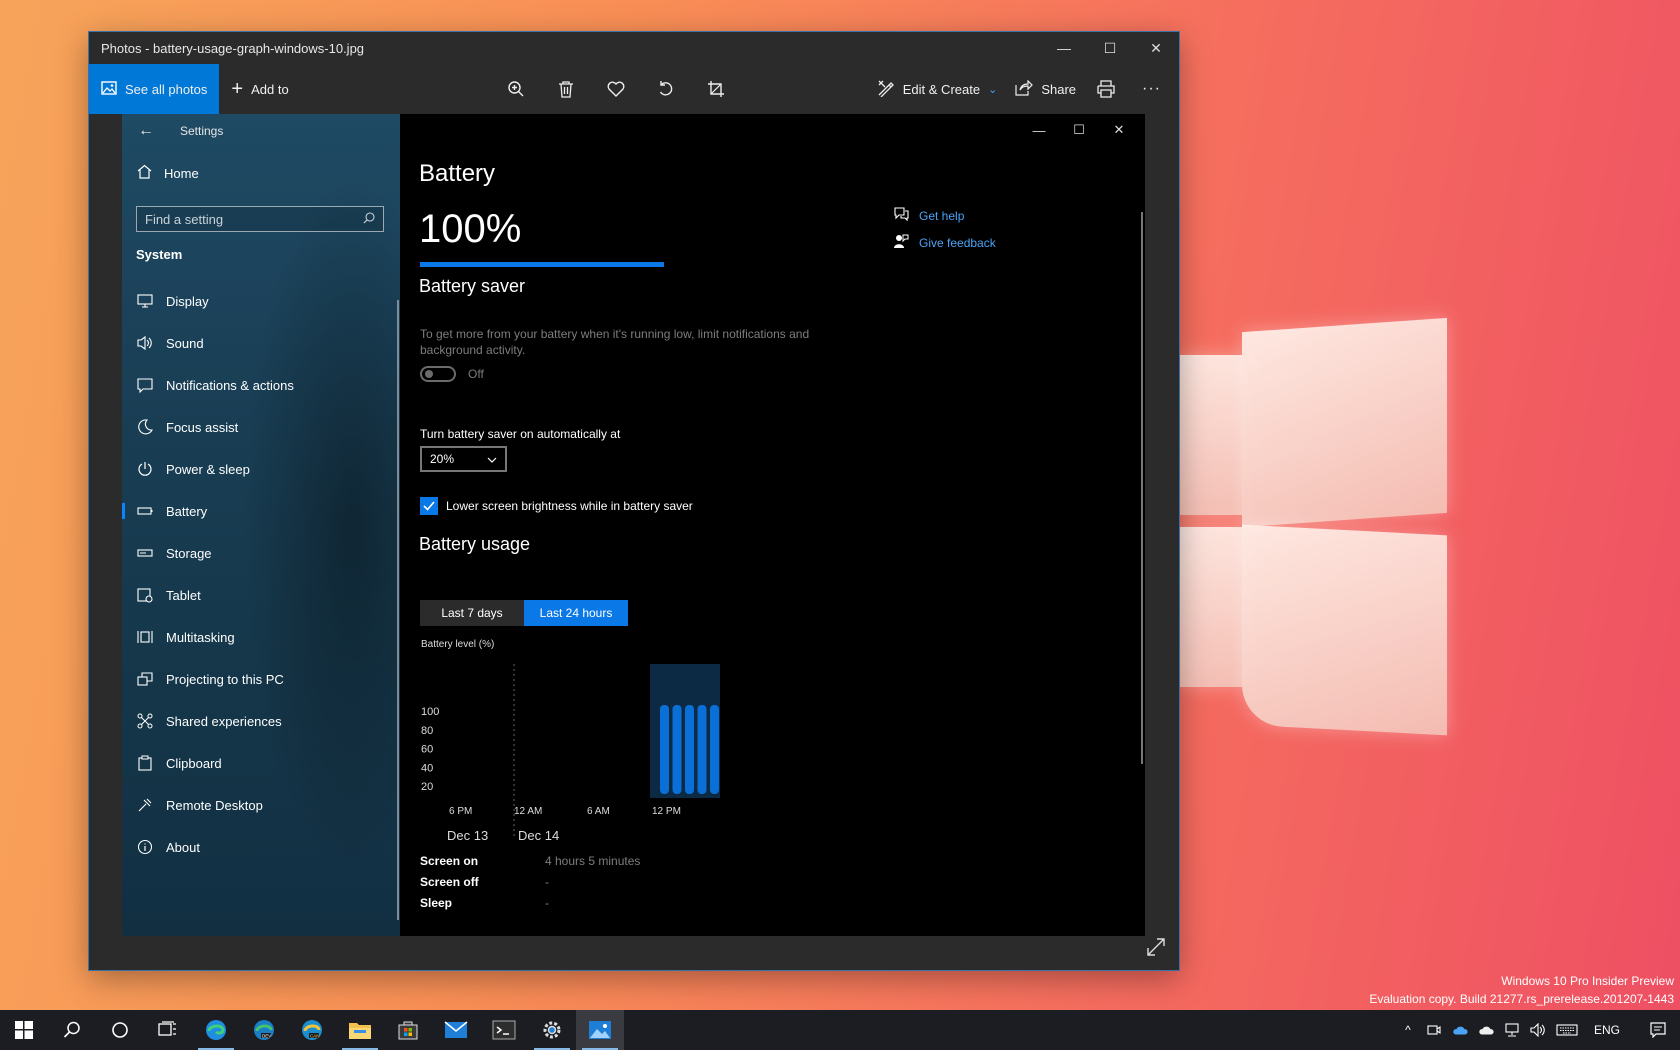 The height and width of the screenshot is (1050, 1680). What do you see at coordinates (189, 553) in the screenshot?
I see `sidebar-item-label: Storage` at bounding box center [189, 553].